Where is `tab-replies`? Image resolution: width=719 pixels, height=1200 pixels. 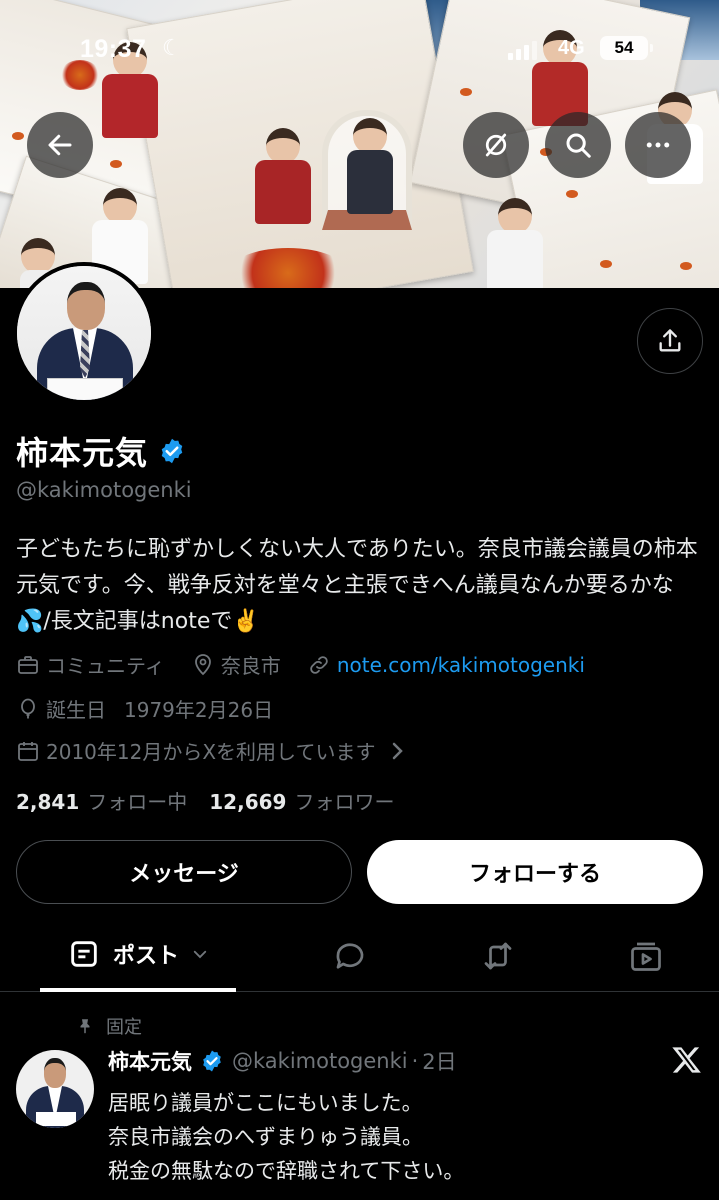 tab-replies is located at coordinates (350, 956).